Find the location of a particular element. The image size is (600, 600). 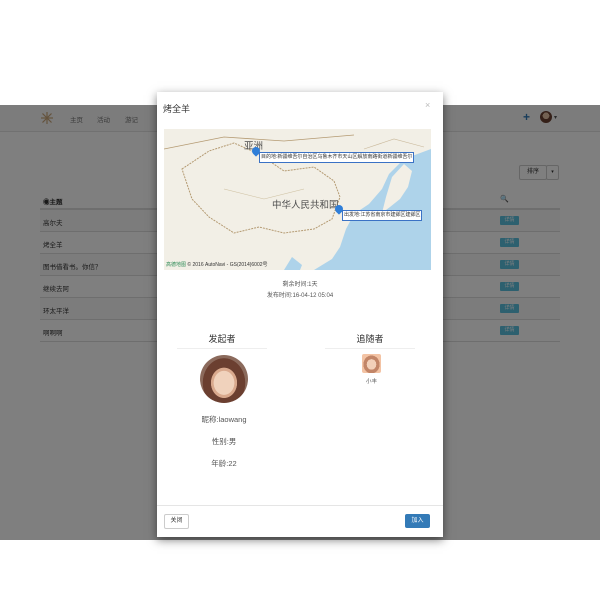

map-label-country: 中华人民共和国 is located at coordinates (305, 205).